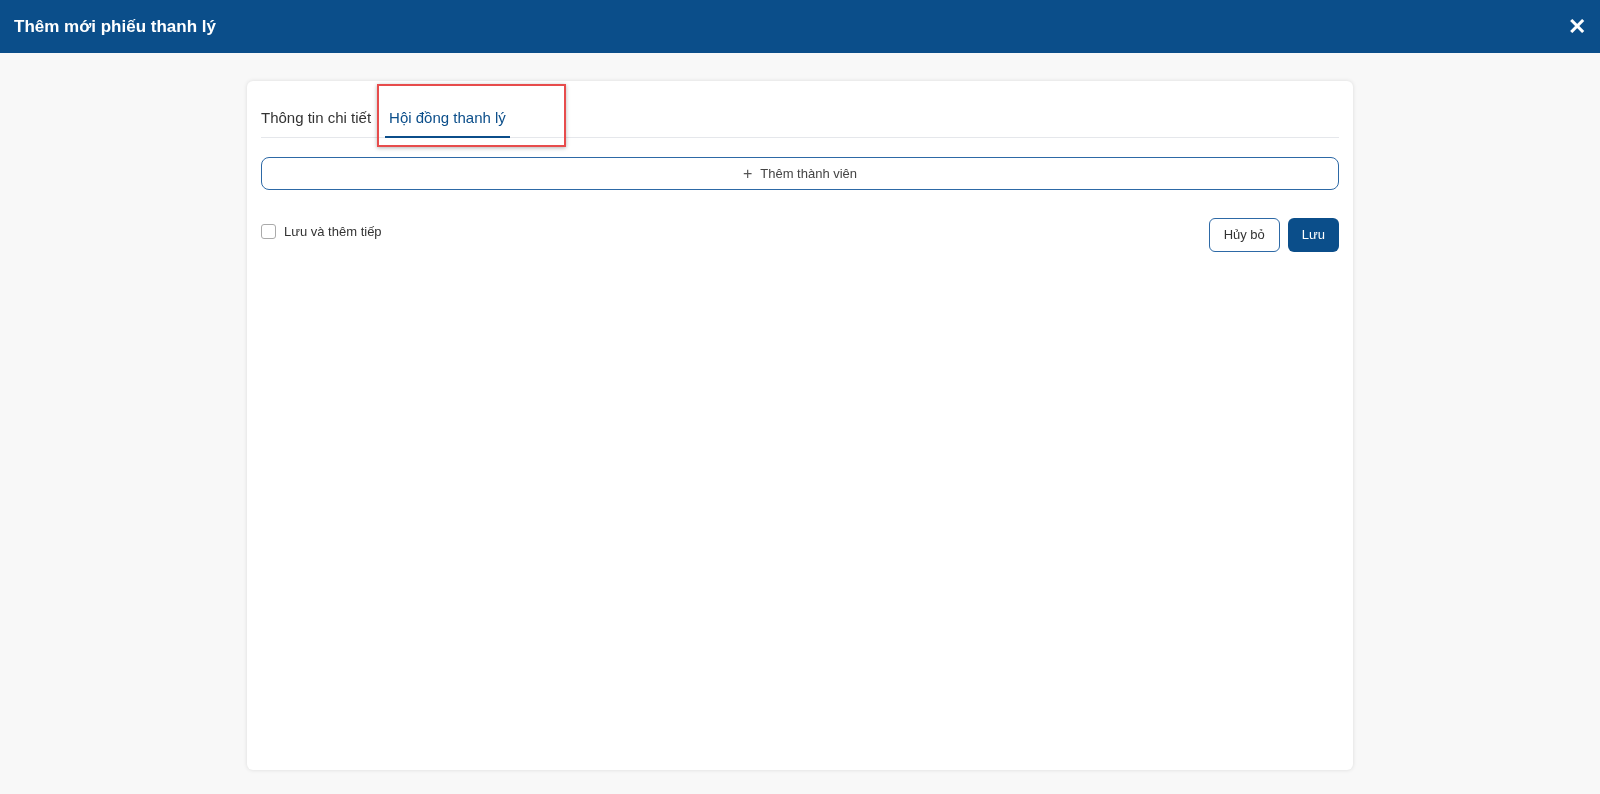 This screenshot has height=794, width=1600. I want to click on tab: Hội đồng thanh lý, so click(447, 119).